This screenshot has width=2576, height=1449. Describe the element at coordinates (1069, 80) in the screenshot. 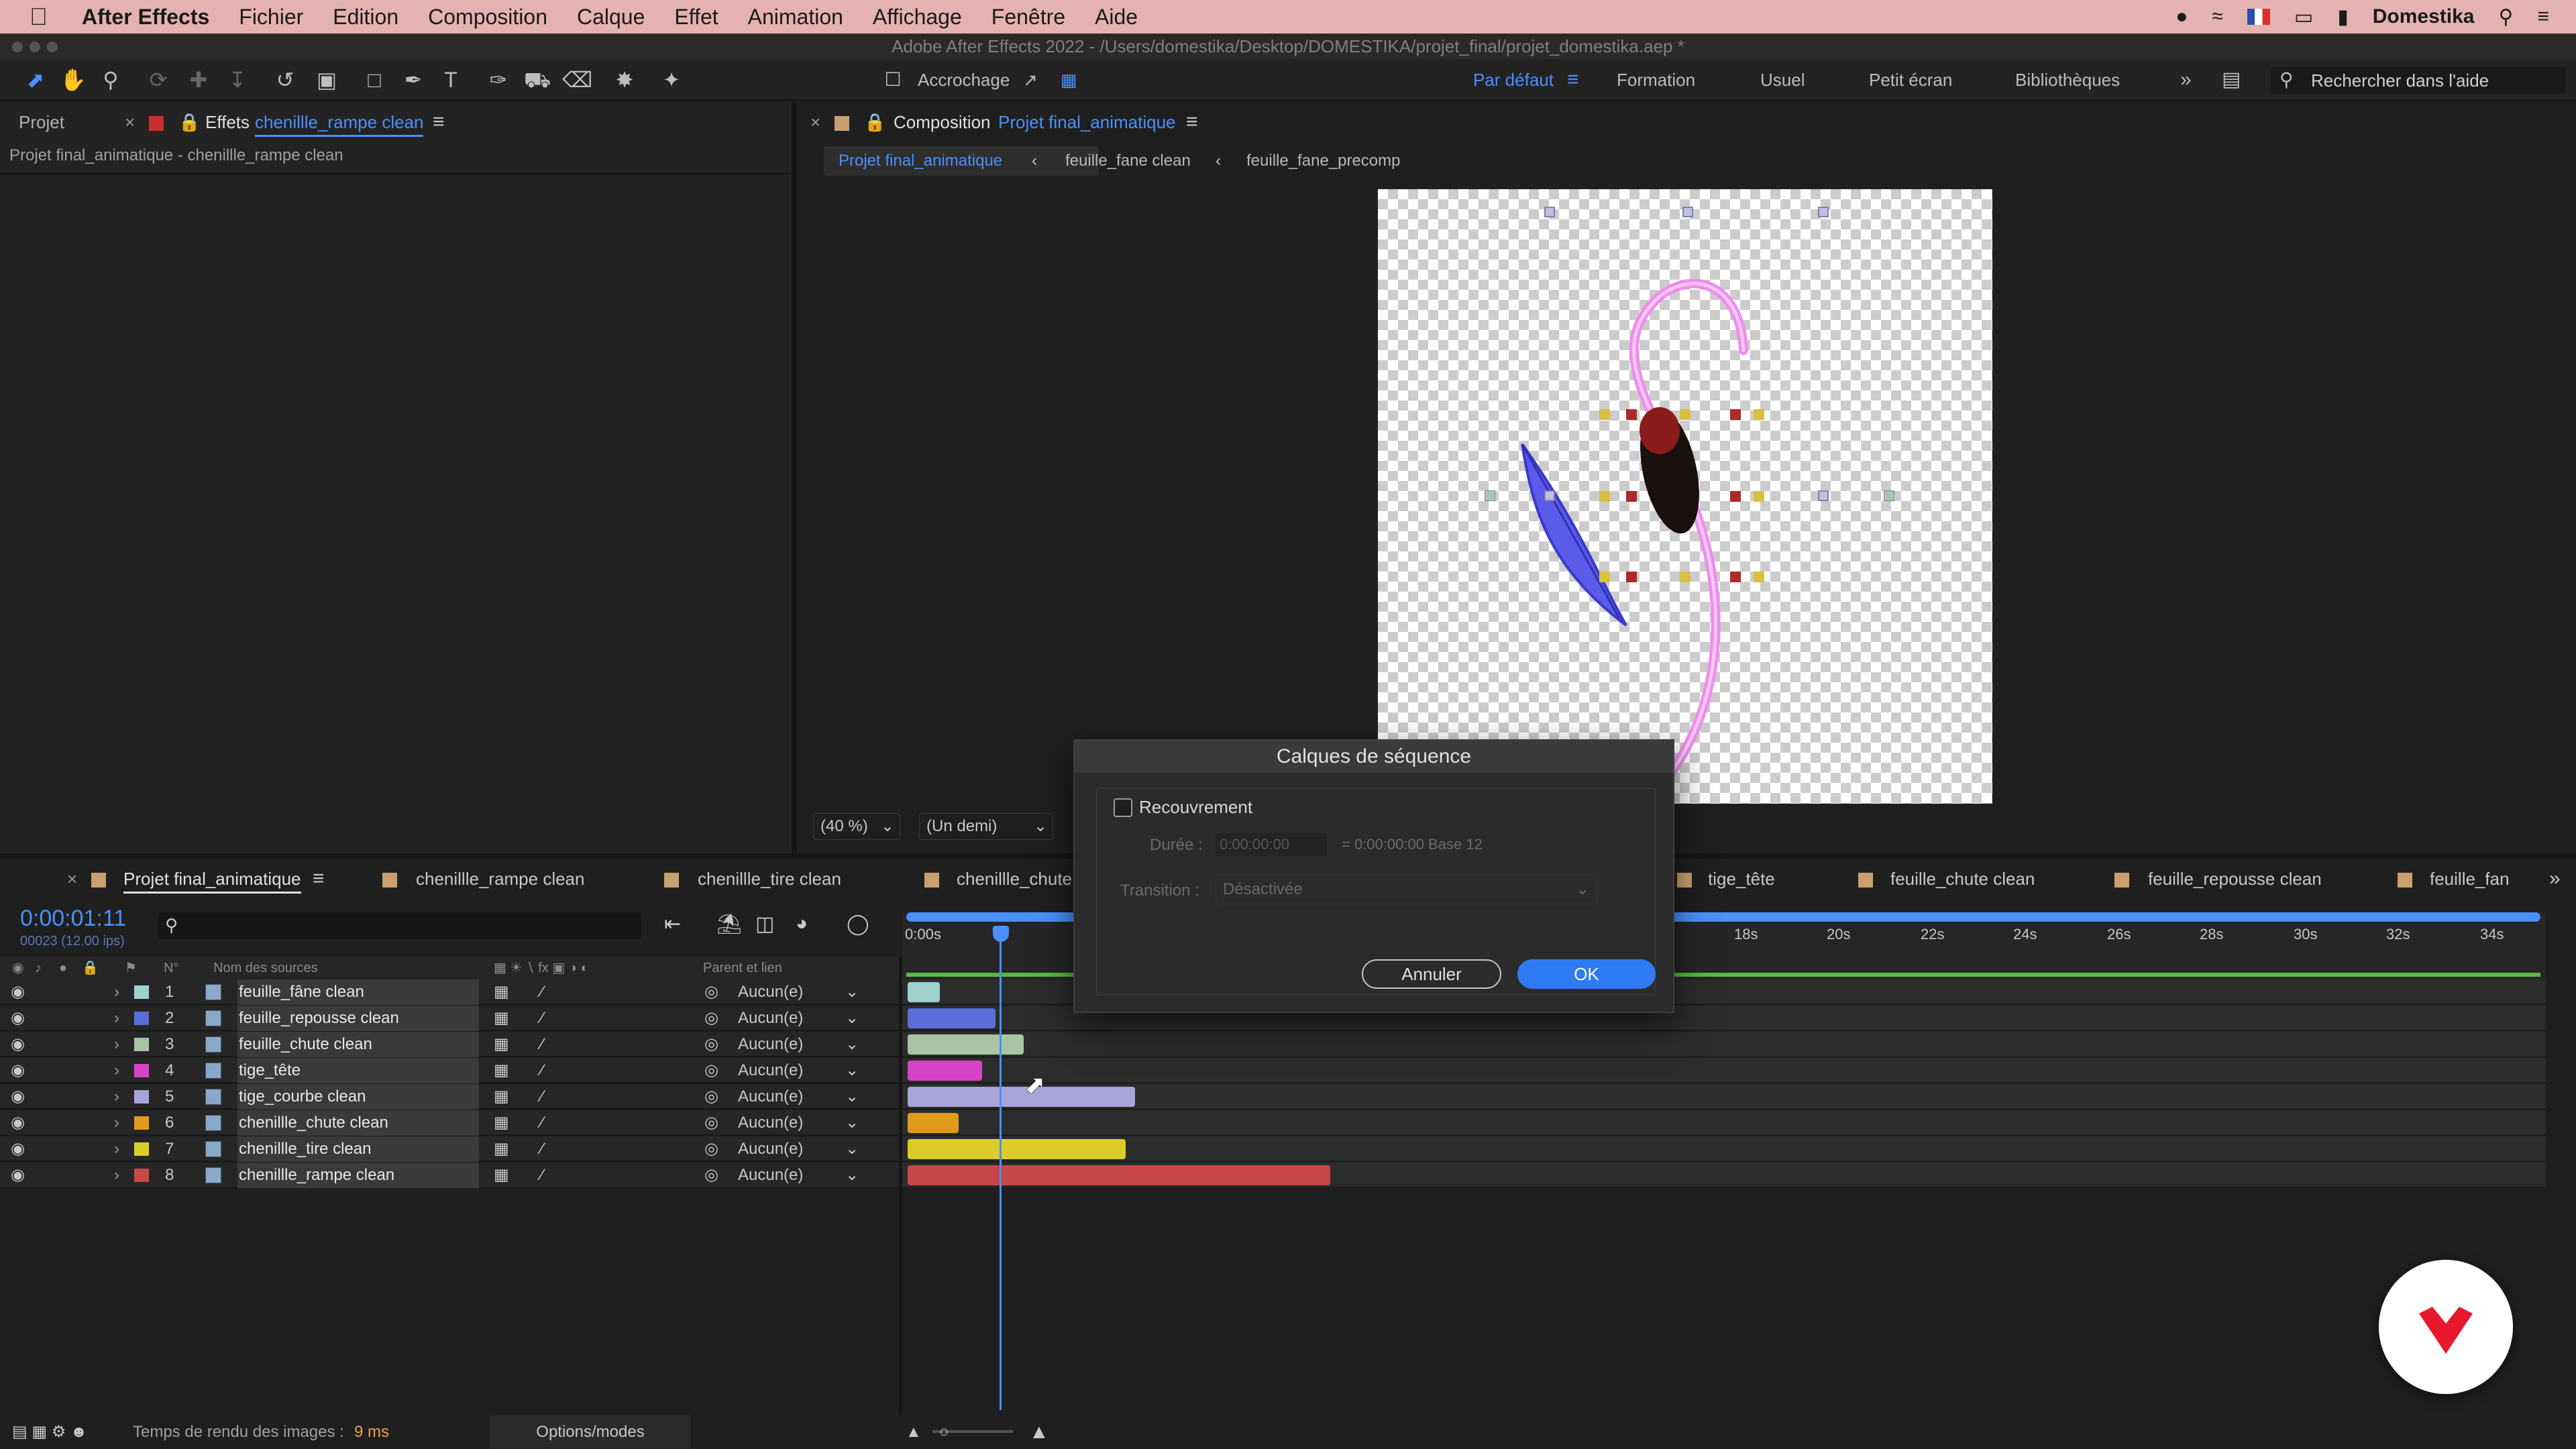

I see `snap-edges-icon: ▦` at that location.